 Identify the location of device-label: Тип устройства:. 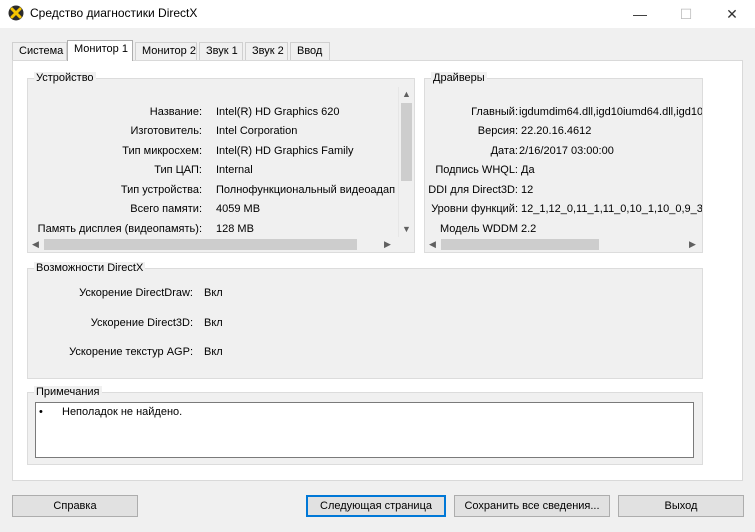
(161, 190).